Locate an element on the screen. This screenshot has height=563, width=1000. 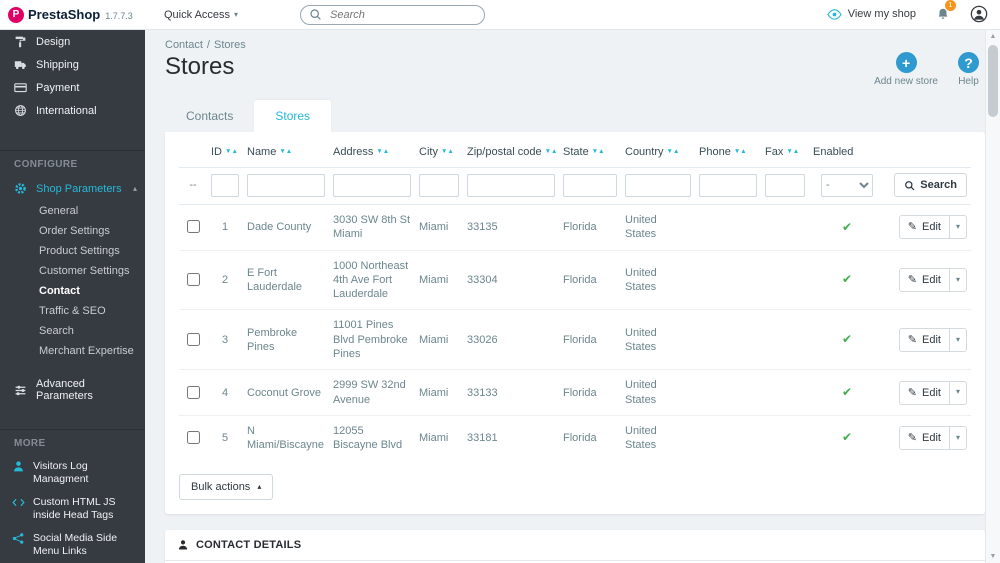
sidebar-item-design: Design is located at coordinates (72, 41).